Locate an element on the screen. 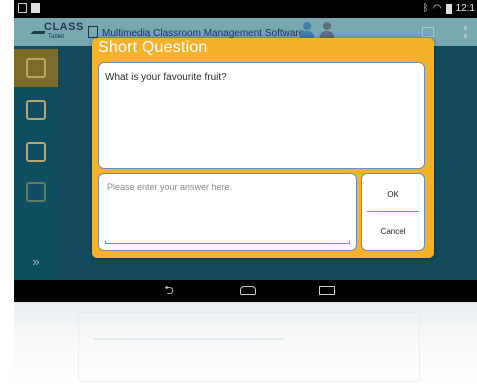  android-nav-bar: ⮌ is located at coordinates (245, 291).